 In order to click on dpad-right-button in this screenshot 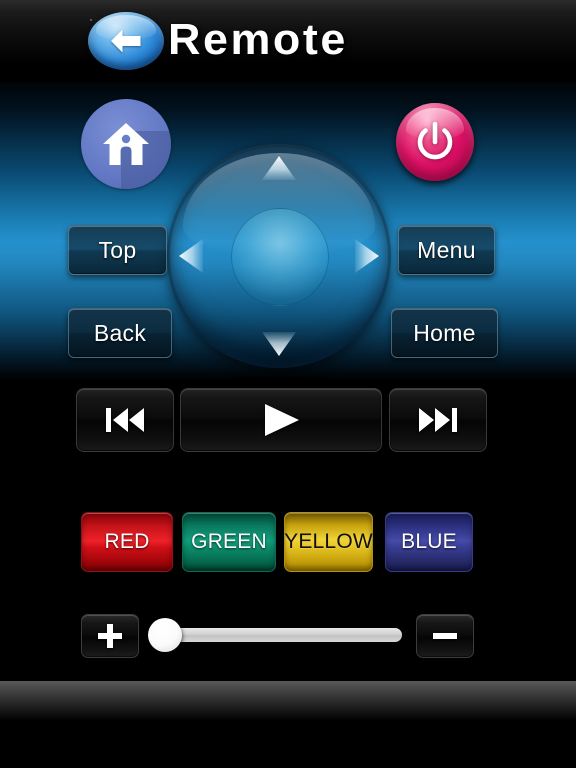, I will do `click(367, 256)`.